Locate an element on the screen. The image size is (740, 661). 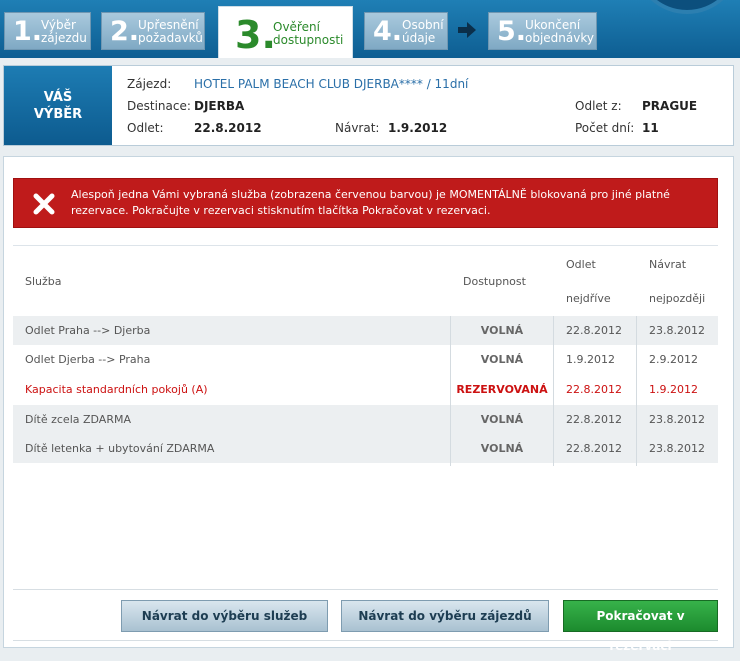
step-label-line1: Upřesnění is located at coordinates (168, 25).